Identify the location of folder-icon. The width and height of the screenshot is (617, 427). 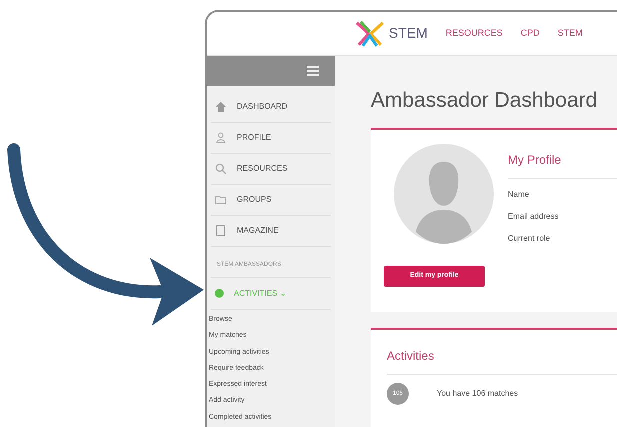
(221, 200).